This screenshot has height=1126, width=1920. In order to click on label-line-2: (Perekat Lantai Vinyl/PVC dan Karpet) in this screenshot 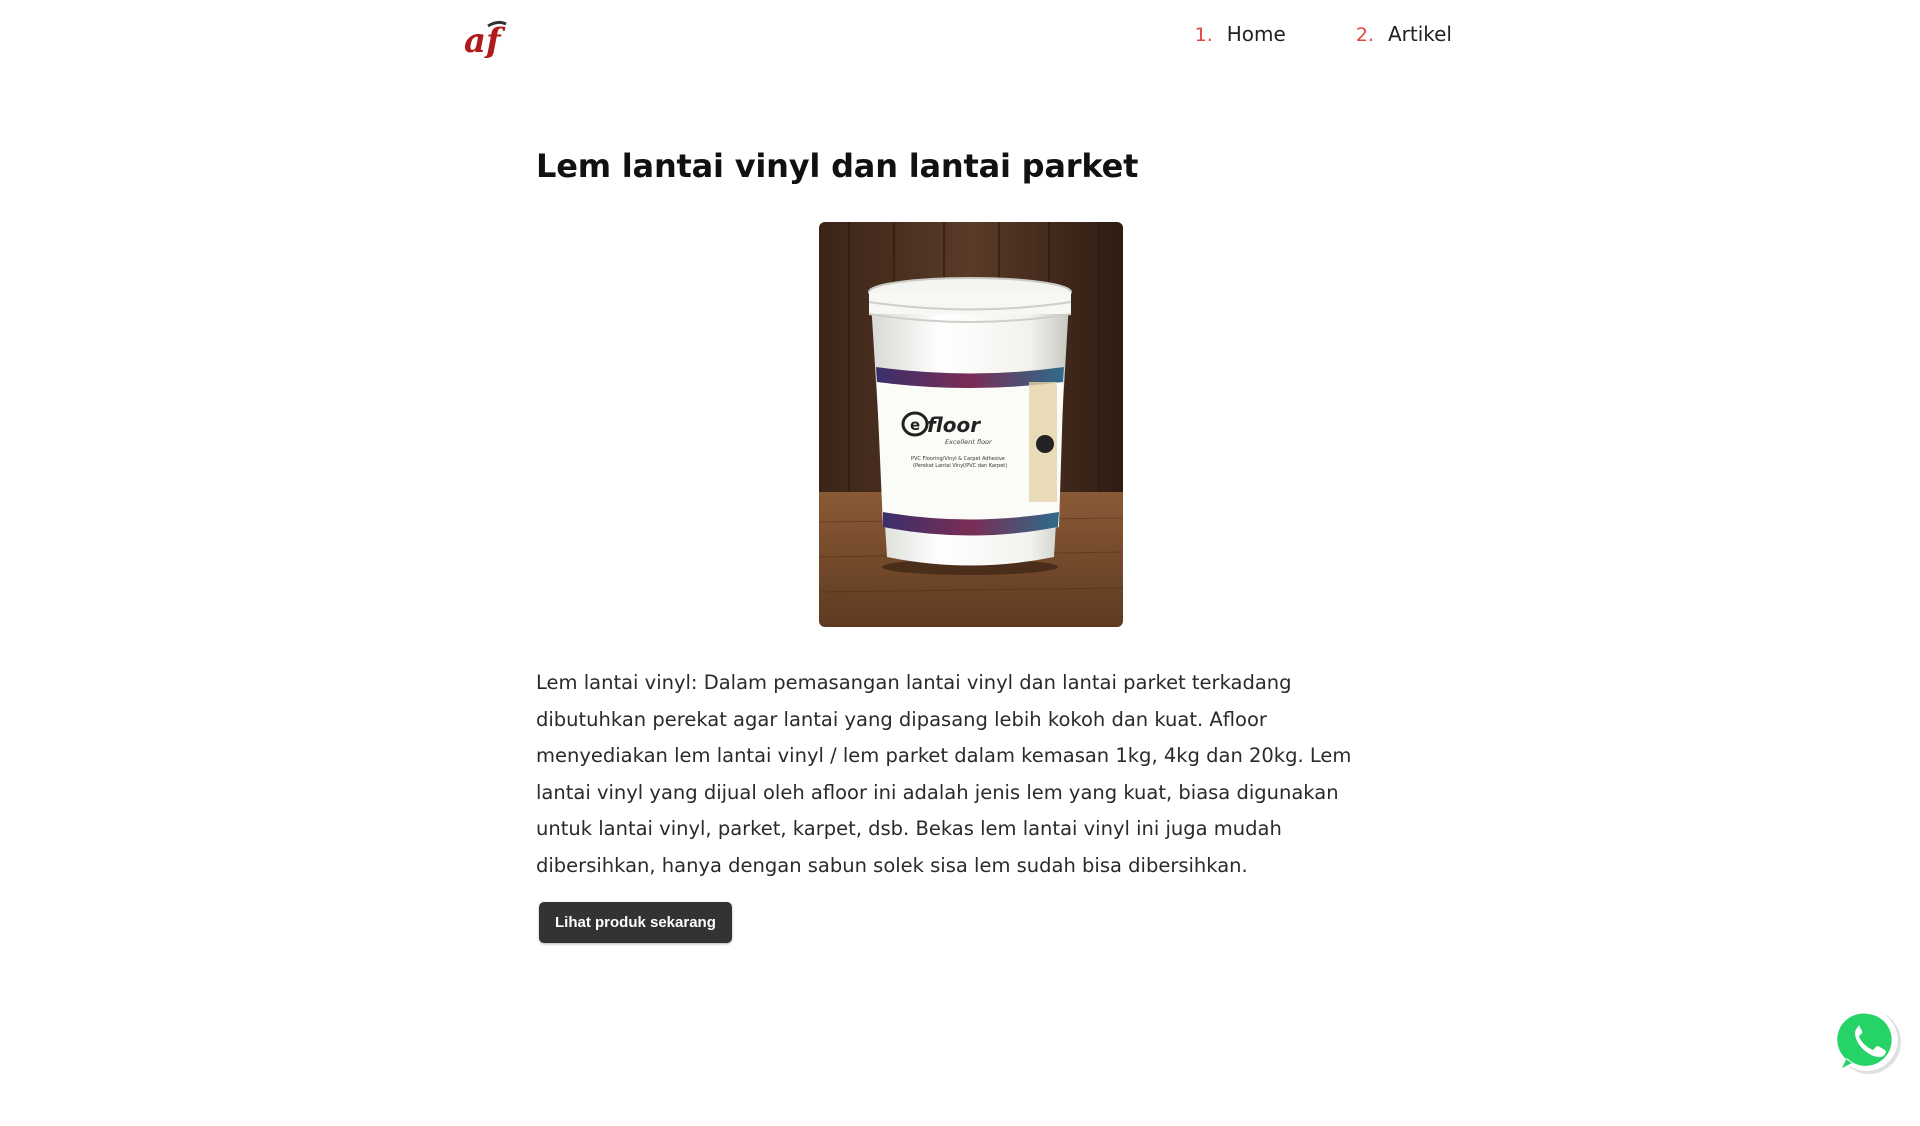, I will do `click(960, 466)`.